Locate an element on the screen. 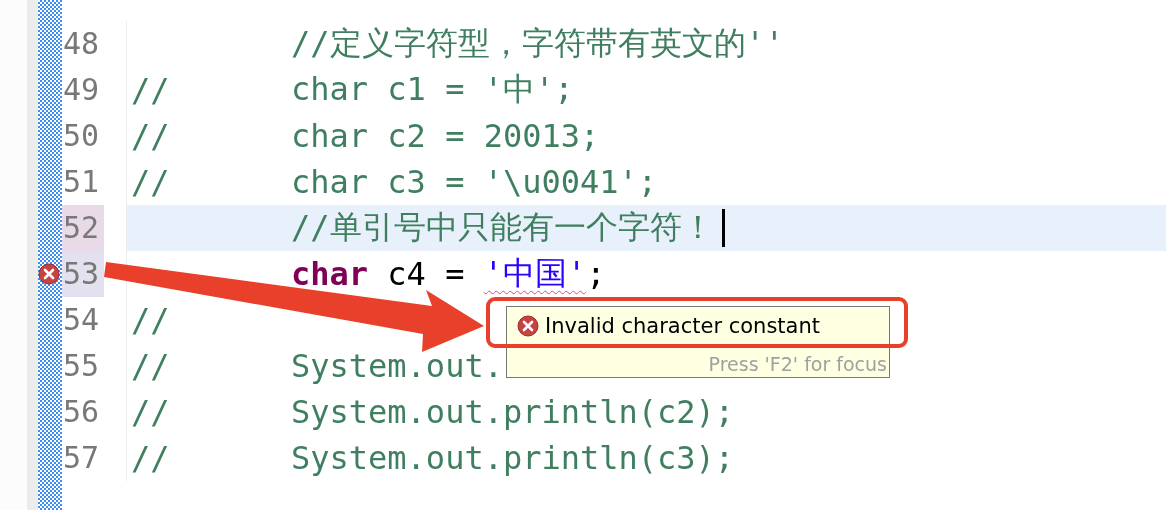 The height and width of the screenshot is (510, 1166). code-text: char c3 = '\u0041'; is located at coordinates (474, 182).